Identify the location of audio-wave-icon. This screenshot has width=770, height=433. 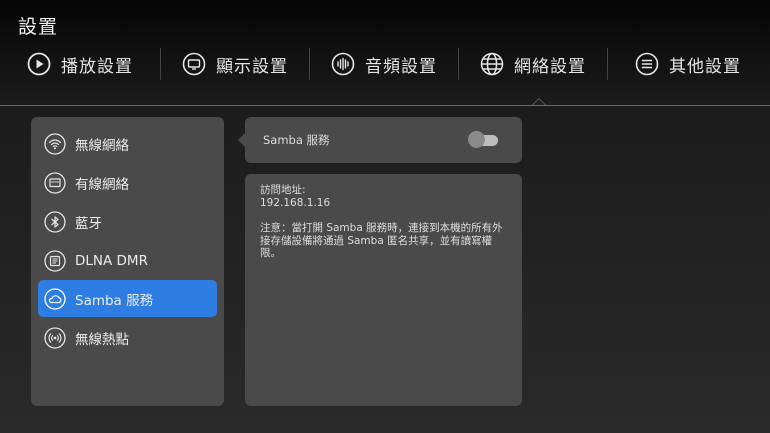
(343, 64).